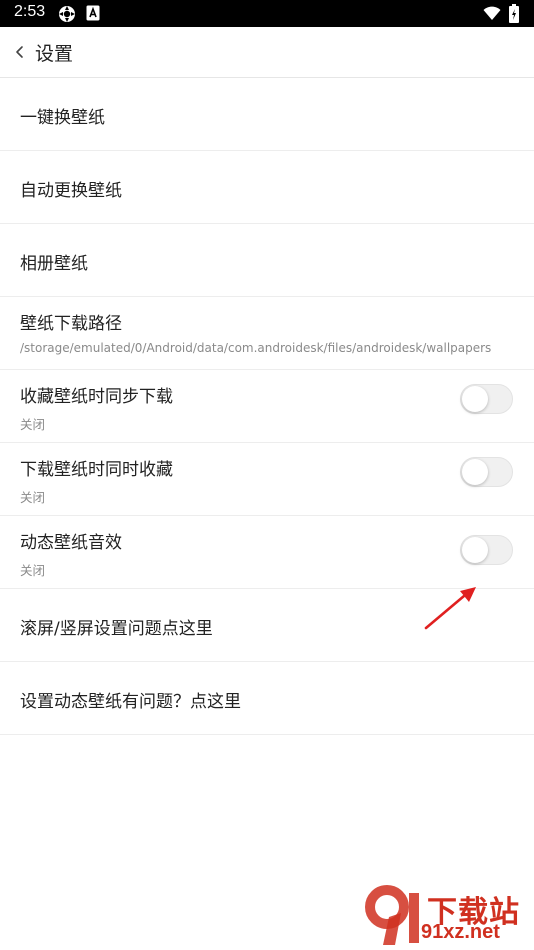 The height and width of the screenshot is (950, 534). I want to click on setting-label: 滚屏/竖屏设置问题点这里, so click(116, 629).